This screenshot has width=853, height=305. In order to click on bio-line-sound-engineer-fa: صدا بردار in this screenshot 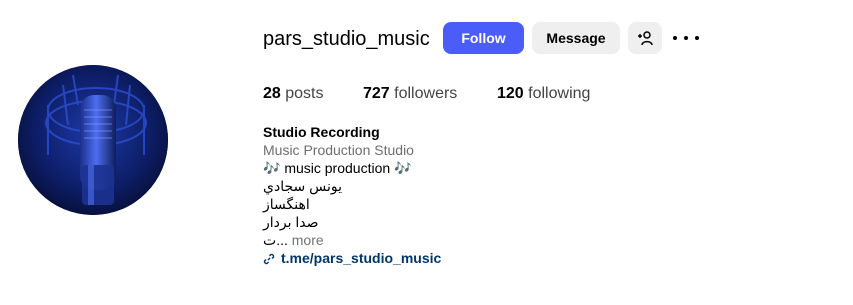, I will do `click(291, 222)`.